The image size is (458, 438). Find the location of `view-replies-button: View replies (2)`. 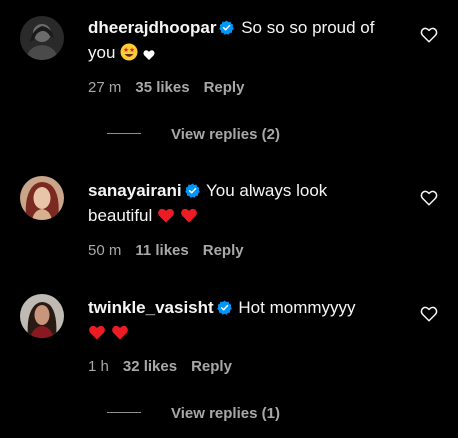

view-replies-button: View replies (2) is located at coordinates (193, 136).